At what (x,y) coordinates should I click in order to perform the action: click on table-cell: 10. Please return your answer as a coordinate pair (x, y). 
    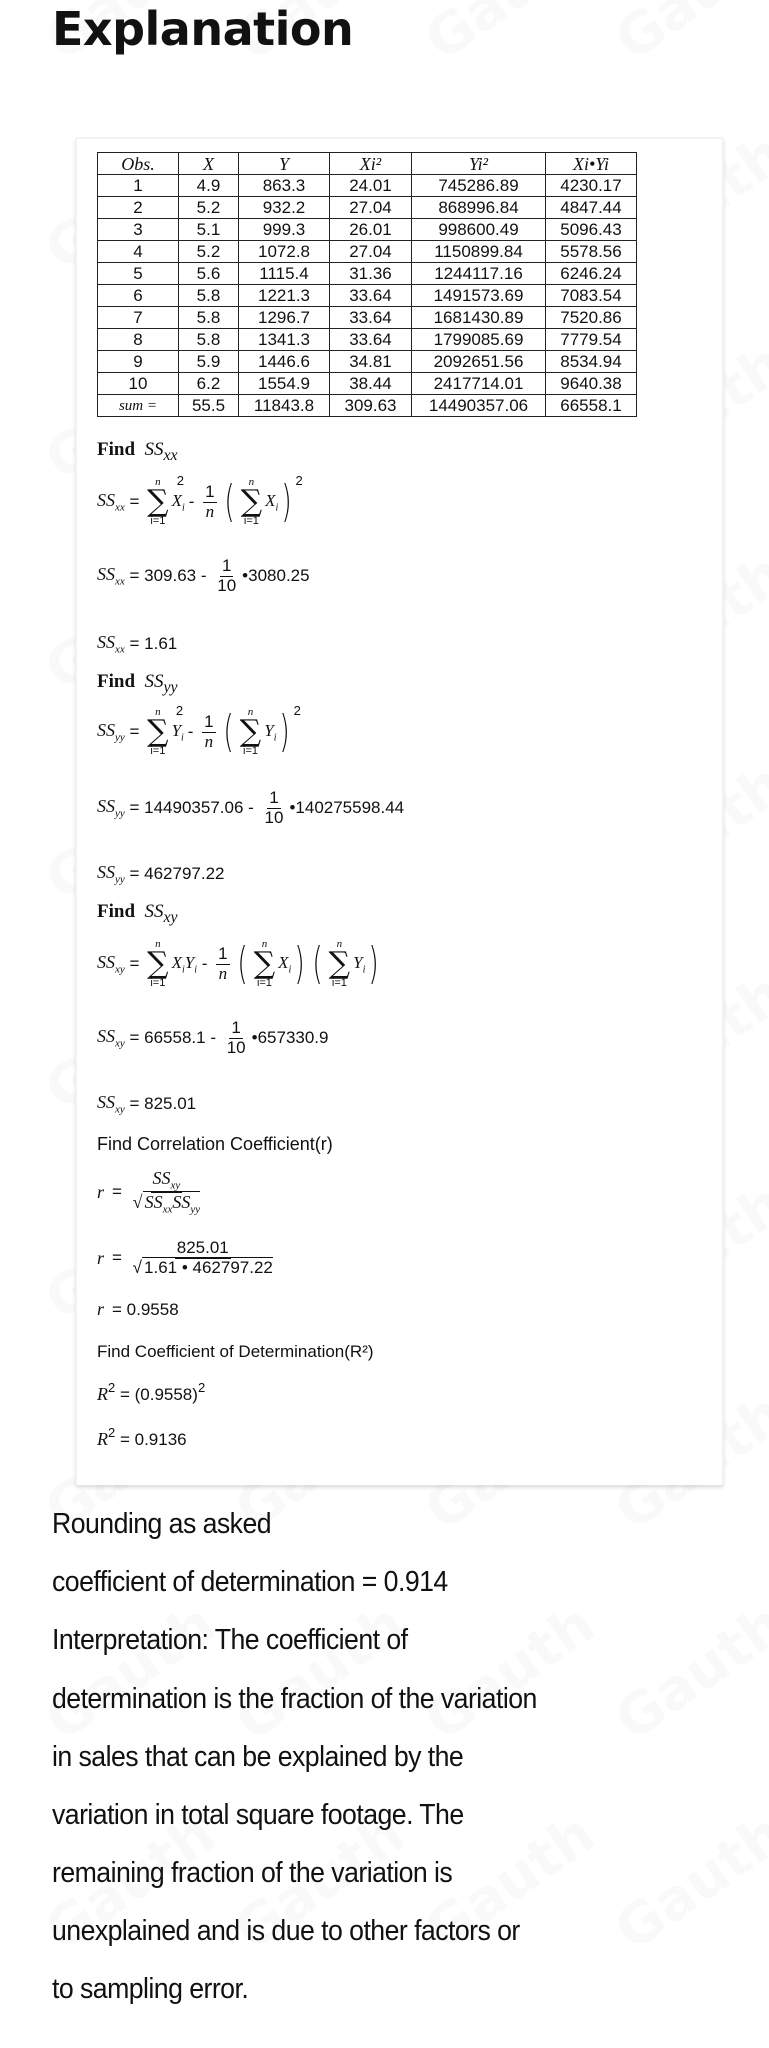
    Looking at the image, I should click on (138, 383).